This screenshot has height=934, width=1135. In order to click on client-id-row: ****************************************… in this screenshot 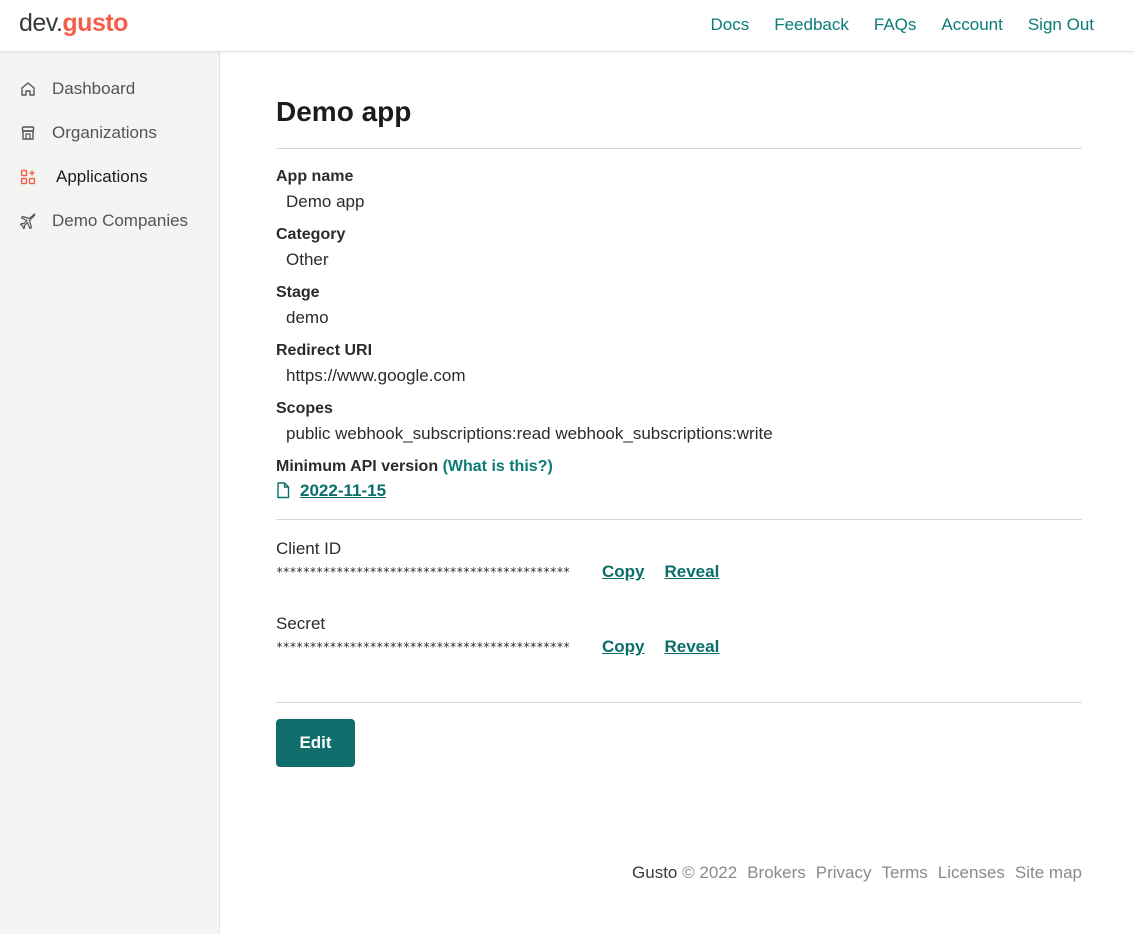, I will do `click(497, 572)`.